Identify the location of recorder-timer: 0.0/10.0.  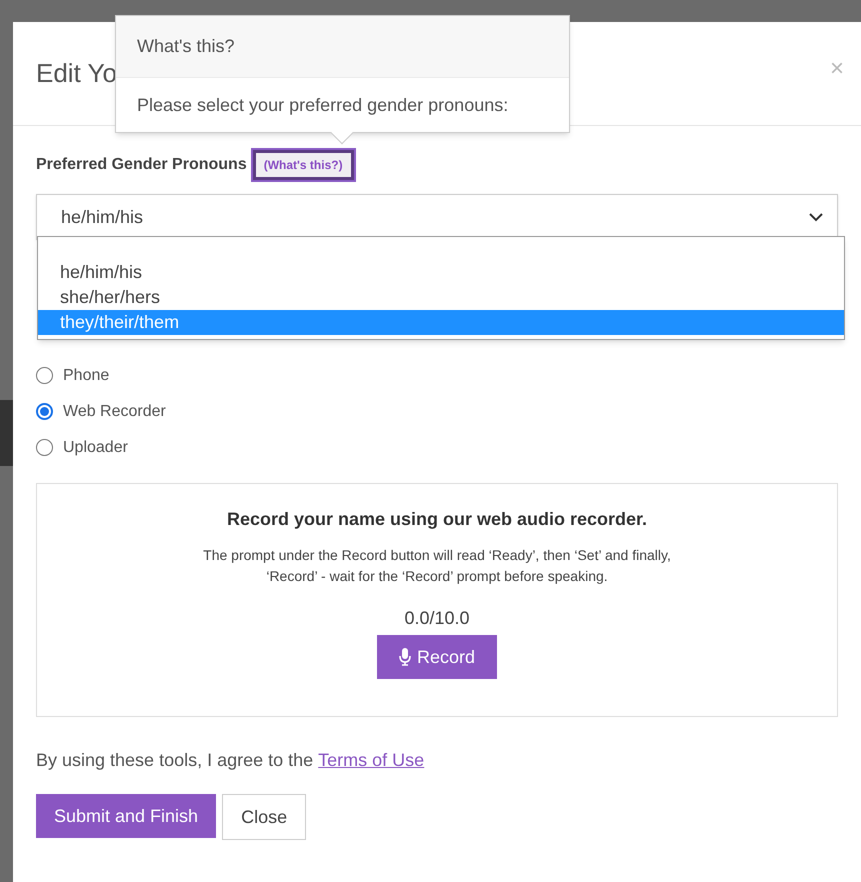
(437, 618).